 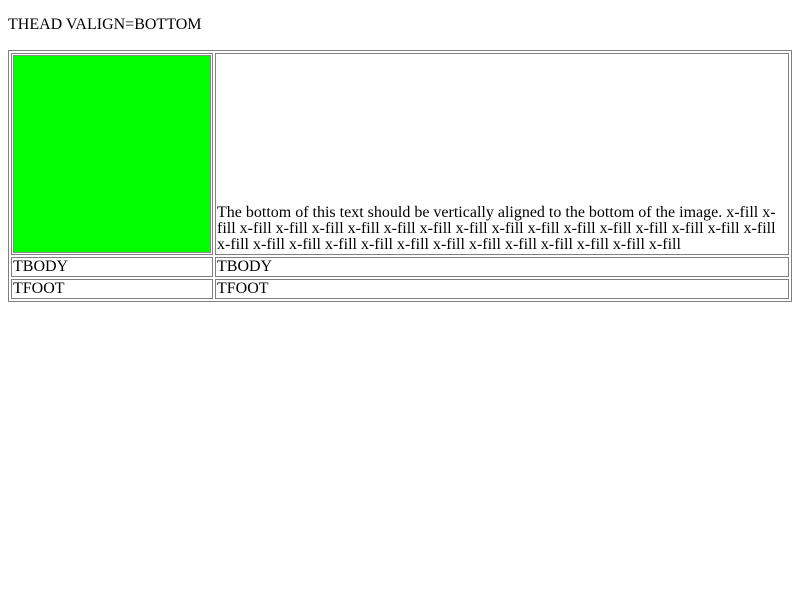 I want to click on tfoot-cell-2: TFOOT, so click(x=502, y=289).